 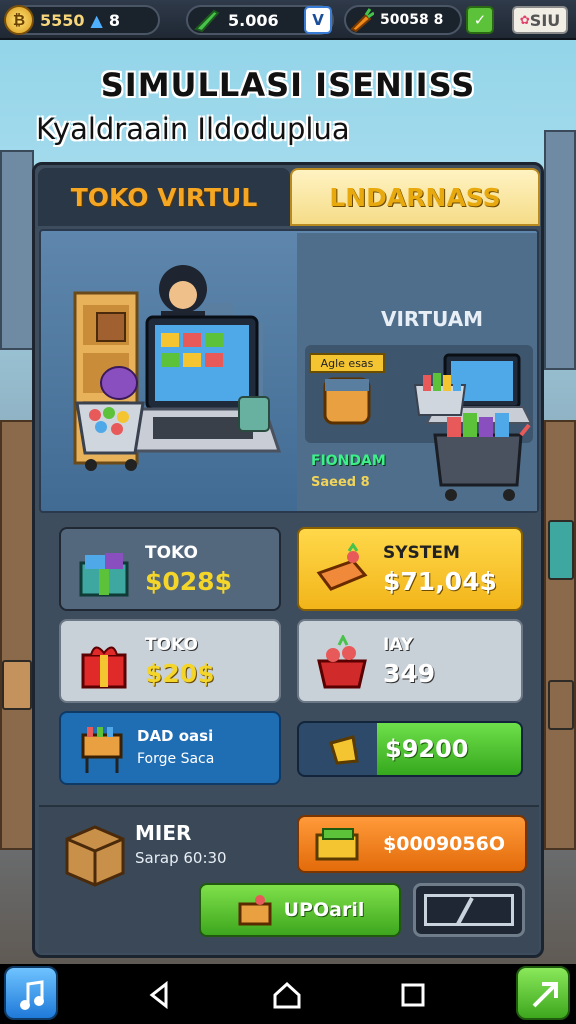 What do you see at coordinates (253, 20) in the screenshot?
I see `gem-value: 5.006` at bounding box center [253, 20].